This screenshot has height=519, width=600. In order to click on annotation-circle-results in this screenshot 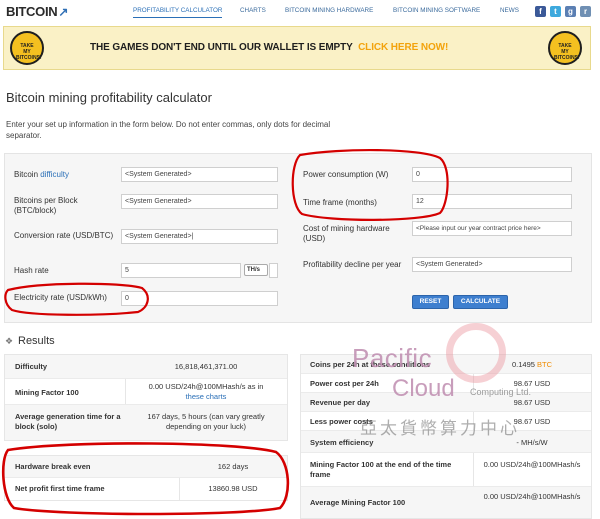, I will do `click(145, 479)`.